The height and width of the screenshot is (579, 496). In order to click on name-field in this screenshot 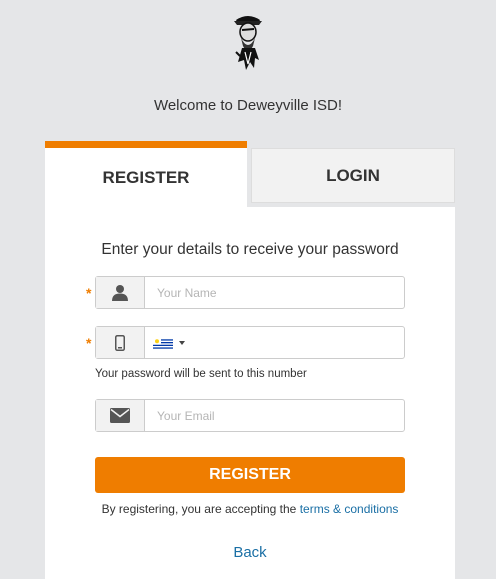, I will do `click(250, 292)`.